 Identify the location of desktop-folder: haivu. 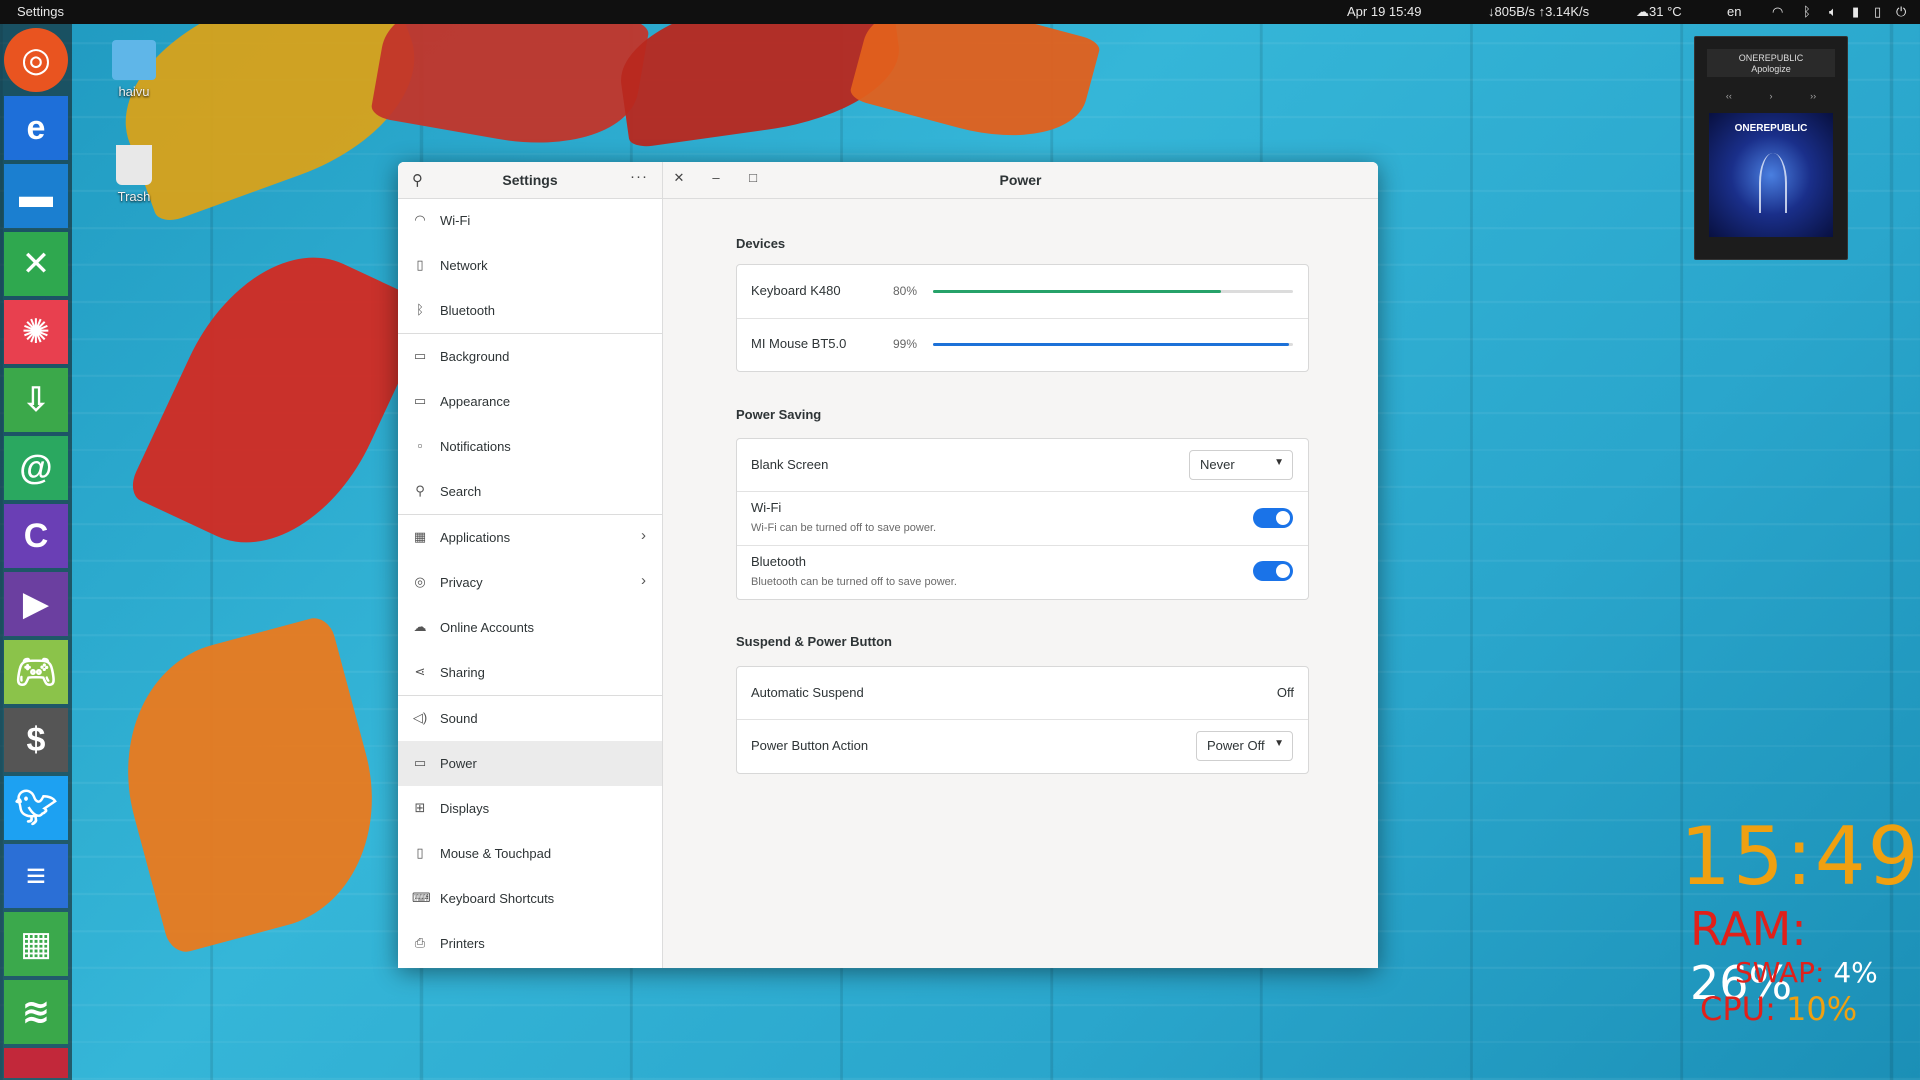
(134, 69).